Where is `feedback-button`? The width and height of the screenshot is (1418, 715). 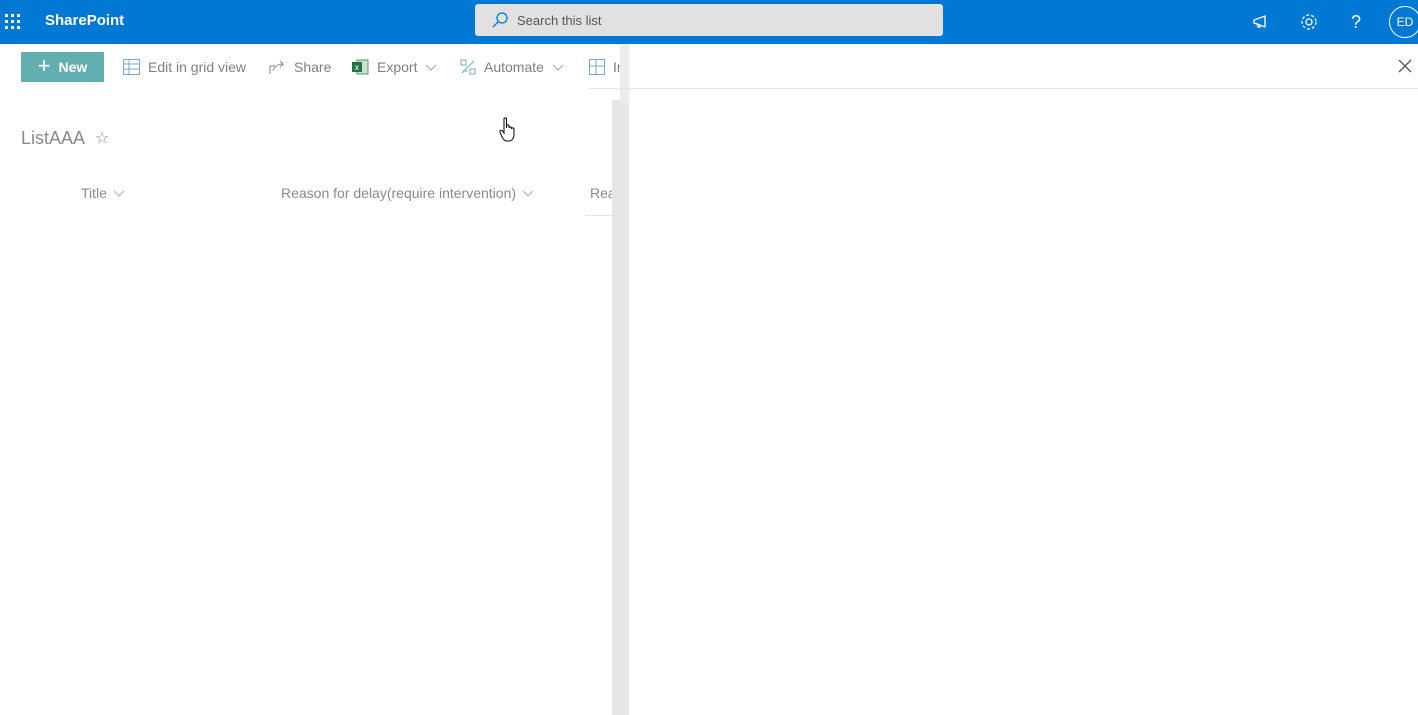 feedback-button is located at coordinates (1261, 22).